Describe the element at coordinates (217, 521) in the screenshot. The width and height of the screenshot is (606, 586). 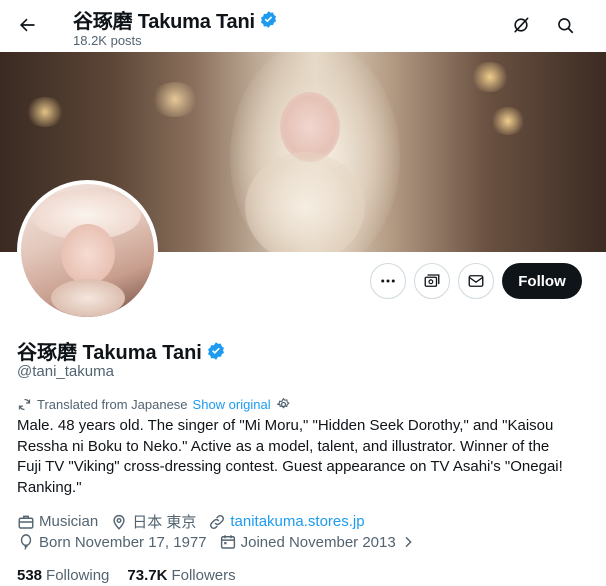
I see `link-icon` at that location.